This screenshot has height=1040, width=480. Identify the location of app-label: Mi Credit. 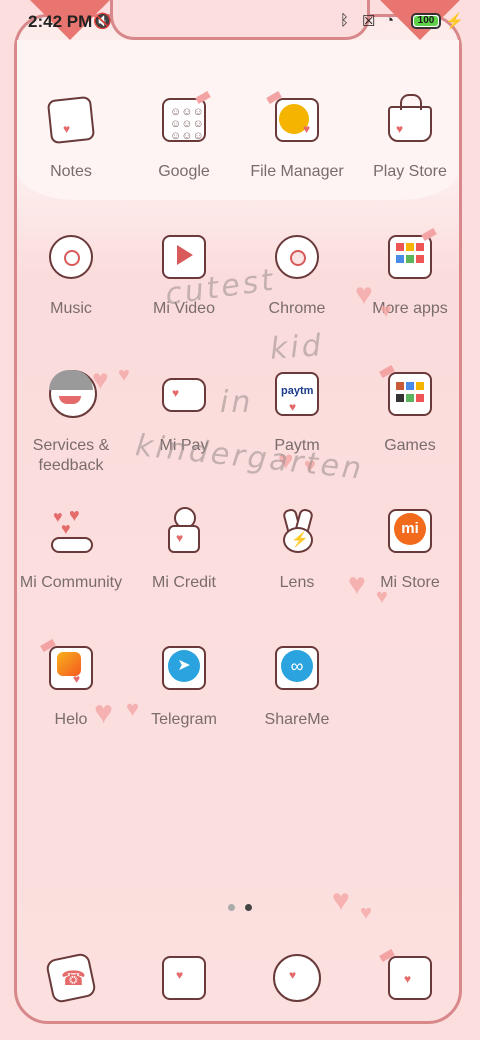
(183, 582).